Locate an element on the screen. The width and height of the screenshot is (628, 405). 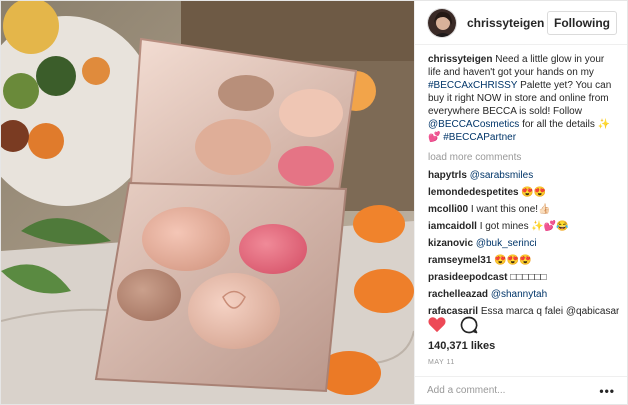
following-button: Following is located at coordinates (582, 22).